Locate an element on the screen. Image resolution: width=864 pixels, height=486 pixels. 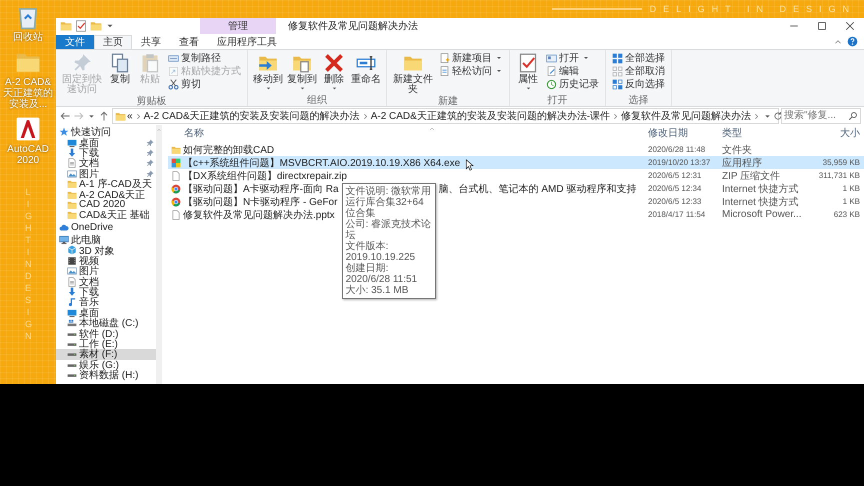
ribbon-button: 属性 is located at coordinates (528, 73).